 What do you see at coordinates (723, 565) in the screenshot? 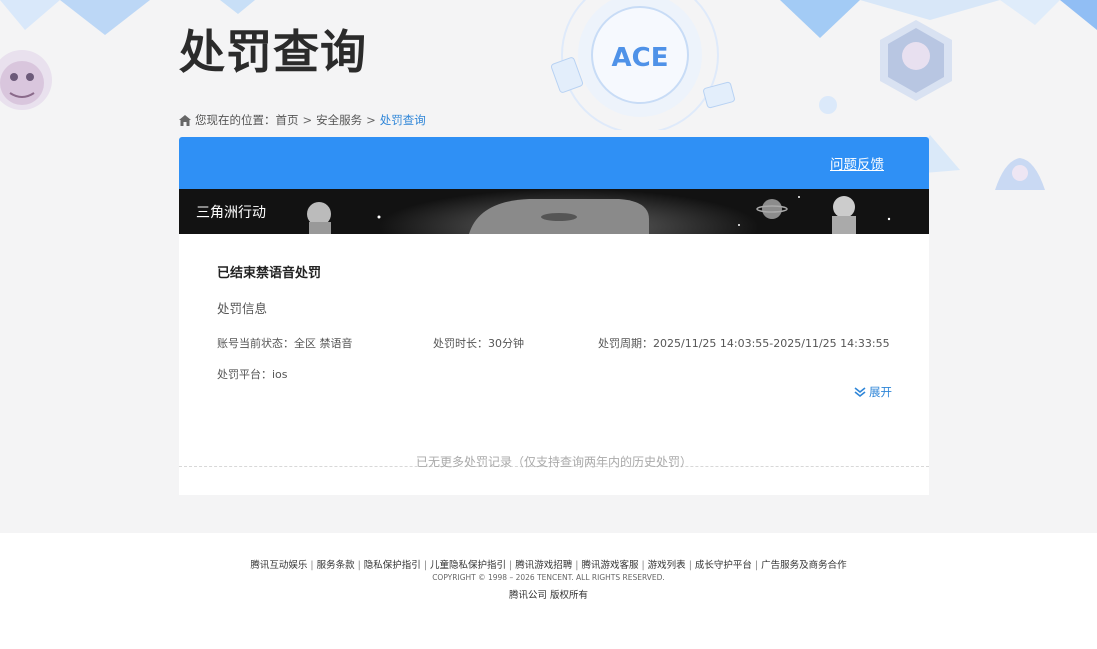
I see `footer-link-growth-guard: 成长守护平台` at bounding box center [723, 565].